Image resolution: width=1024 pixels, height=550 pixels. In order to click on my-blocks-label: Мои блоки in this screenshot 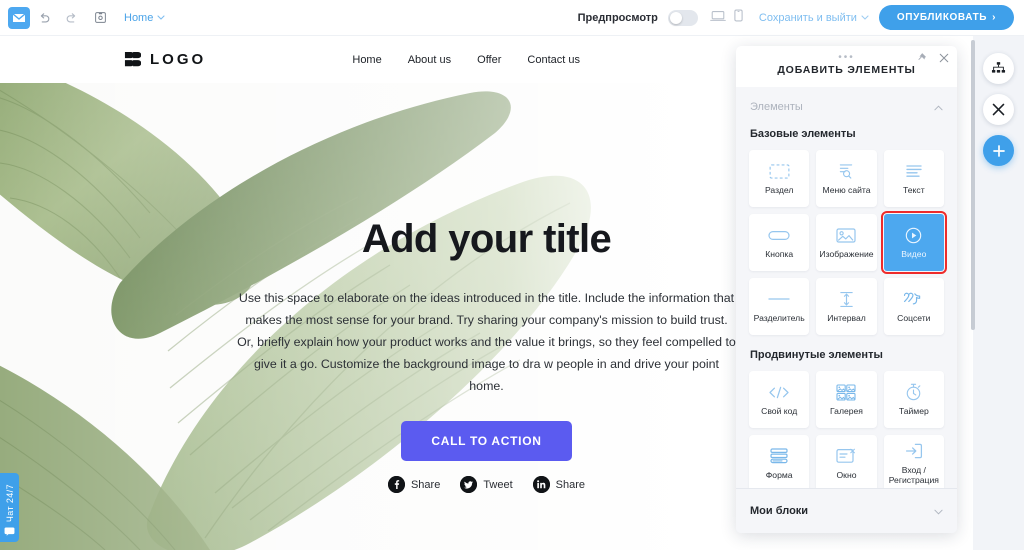, I will do `click(779, 511)`.